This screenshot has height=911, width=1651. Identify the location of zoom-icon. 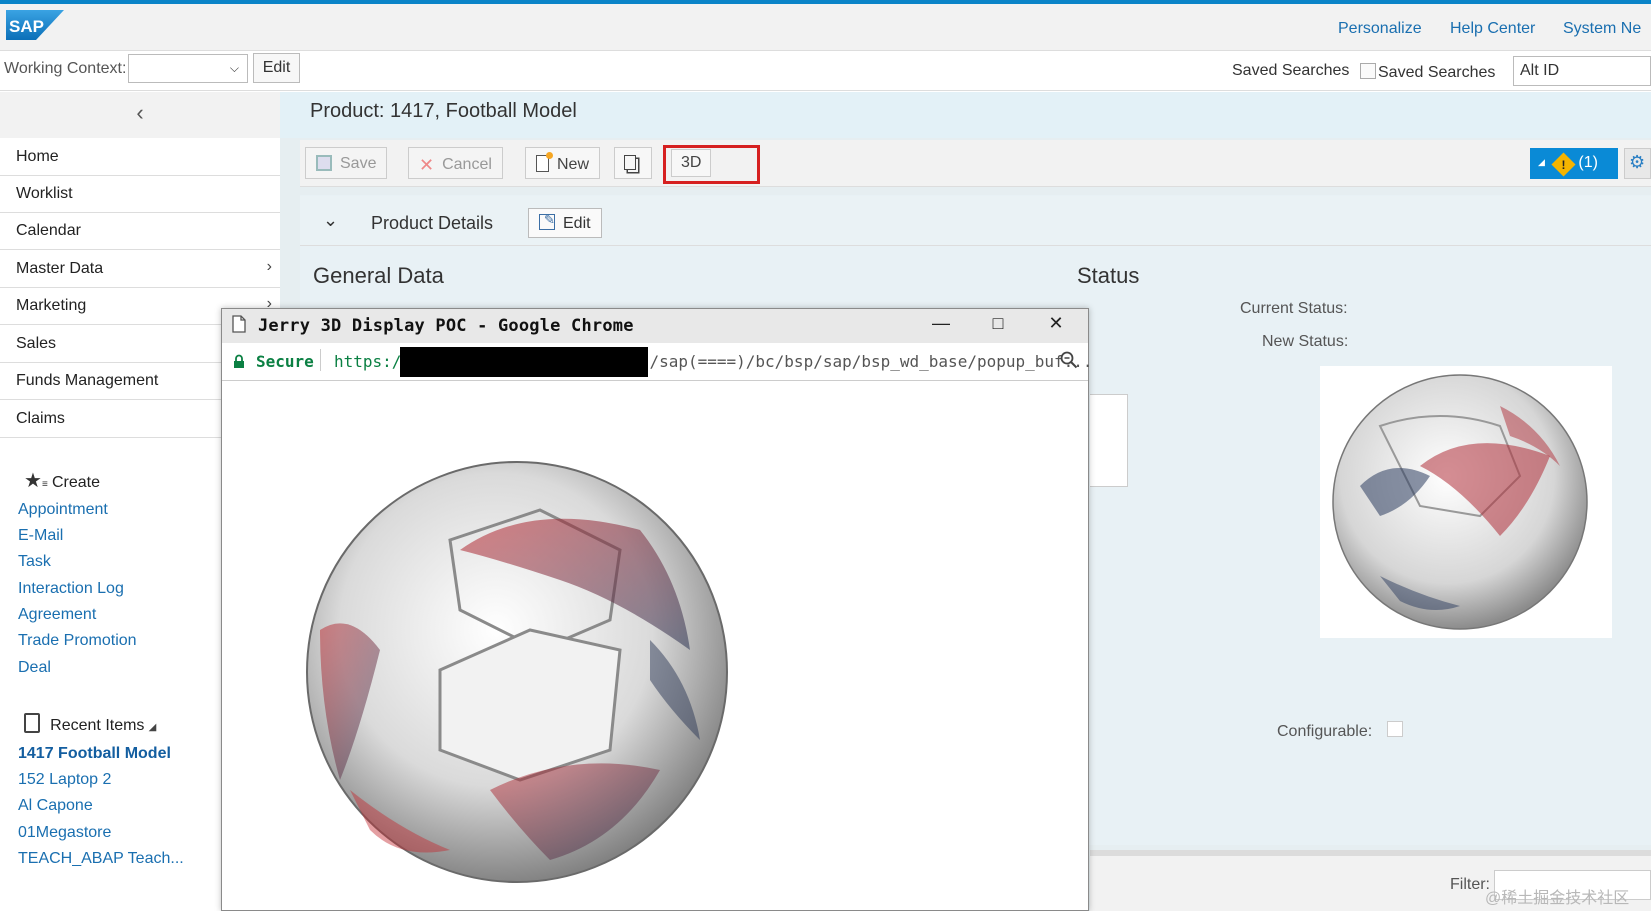
(1069, 362).